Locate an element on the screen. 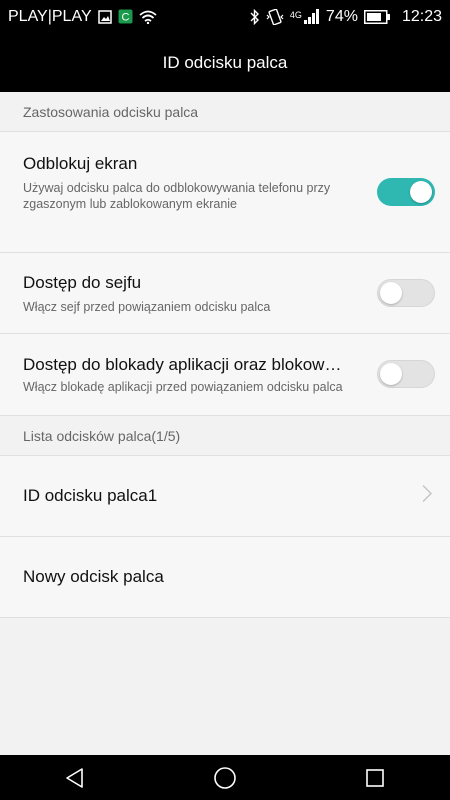 This screenshot has height=800, width=450. page-title: ID odcisku palca is located at coordinates (225, 62).